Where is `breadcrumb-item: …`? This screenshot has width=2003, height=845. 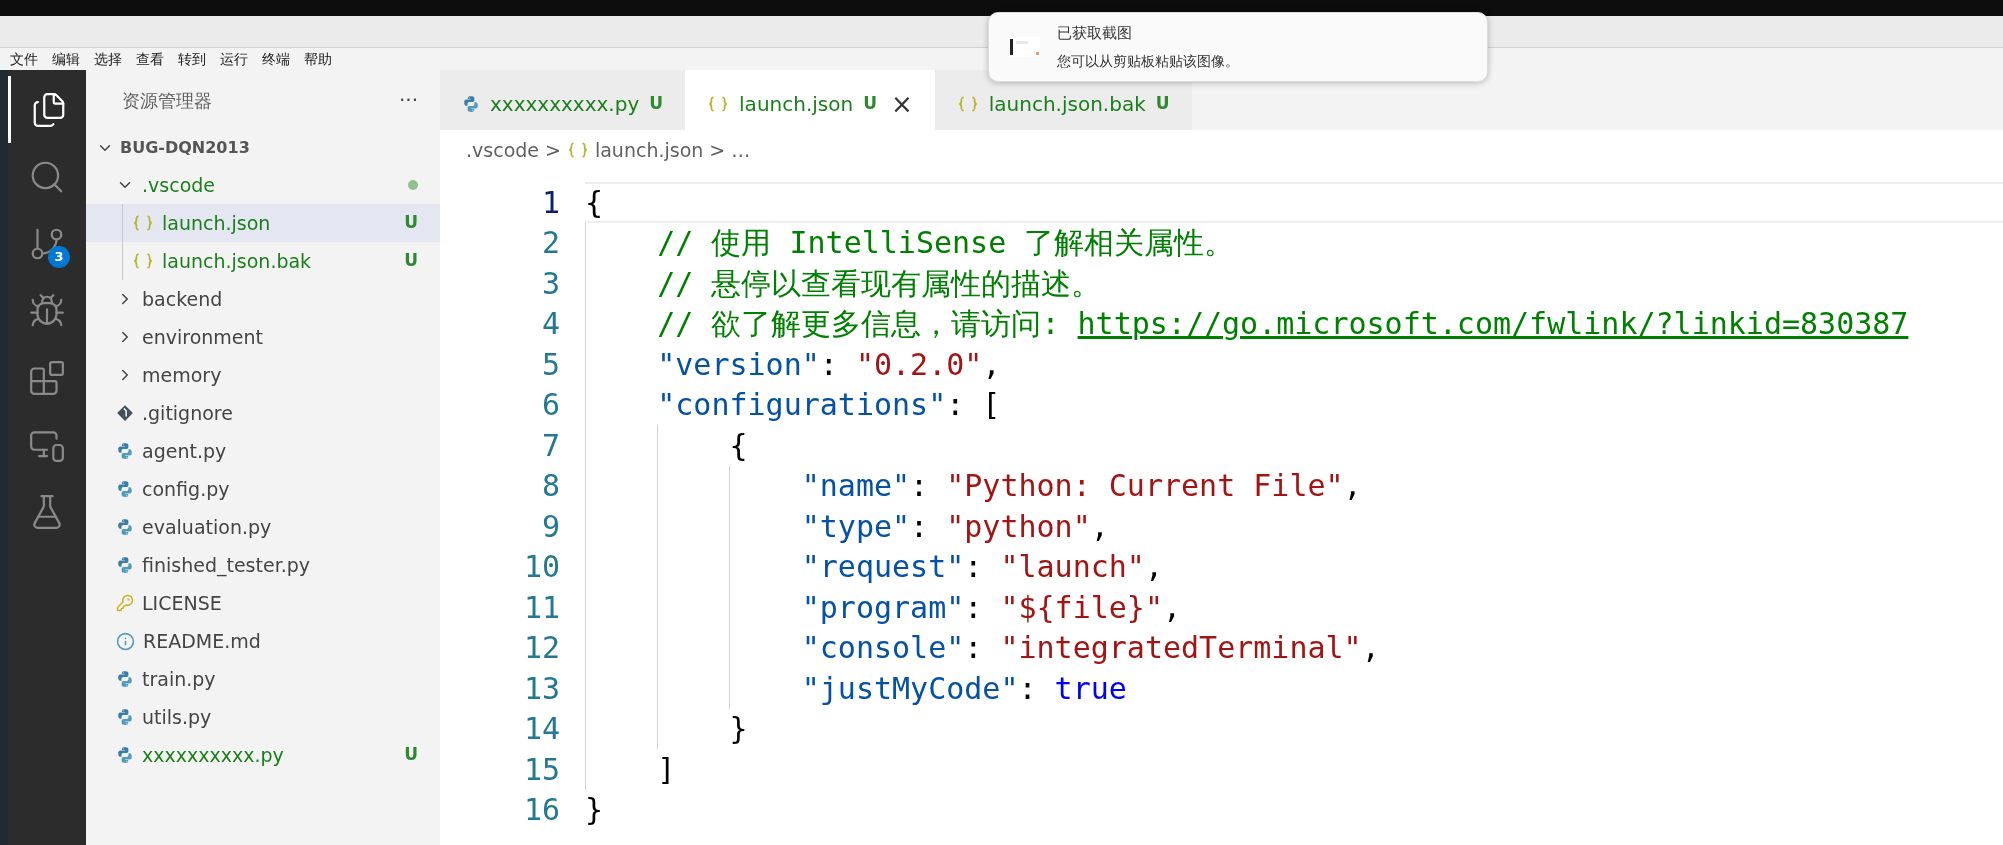 breadcrumb-item: … is located at coordinates (741, 150).